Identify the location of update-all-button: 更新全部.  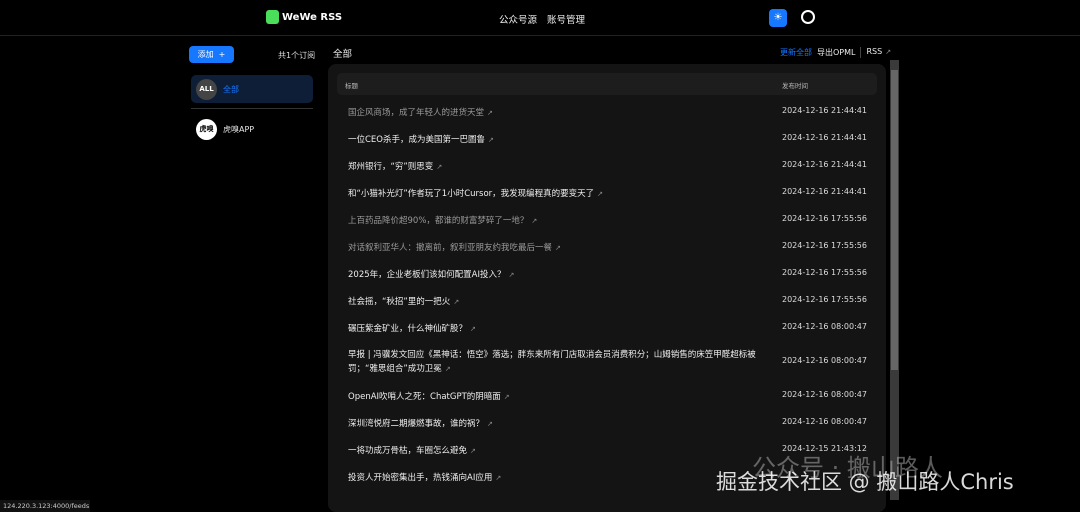
(796, 52).